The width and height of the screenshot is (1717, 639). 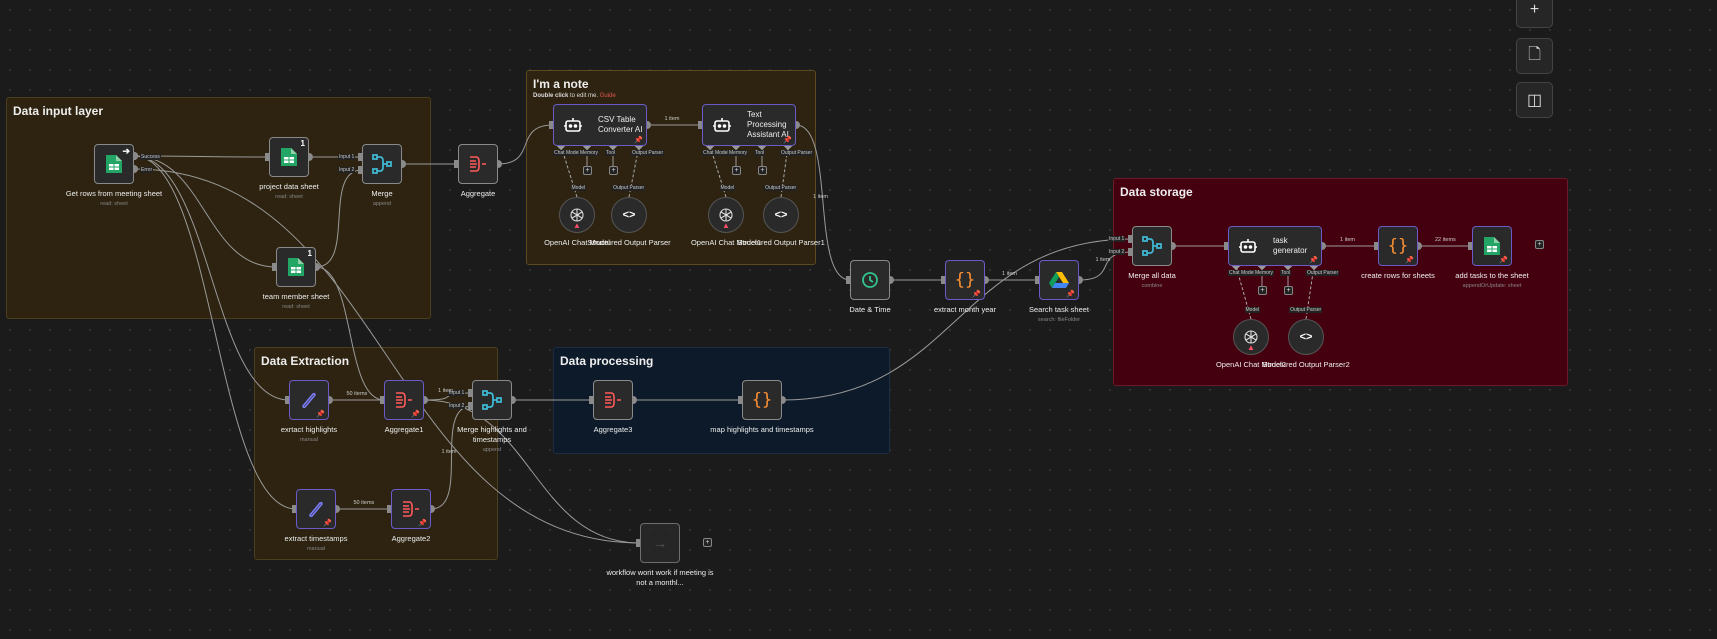 What do you see at coordinates (781, 242) in the screenshot?
I see `node-label: Structured Output Parser1` at bounding box center [781, 242].